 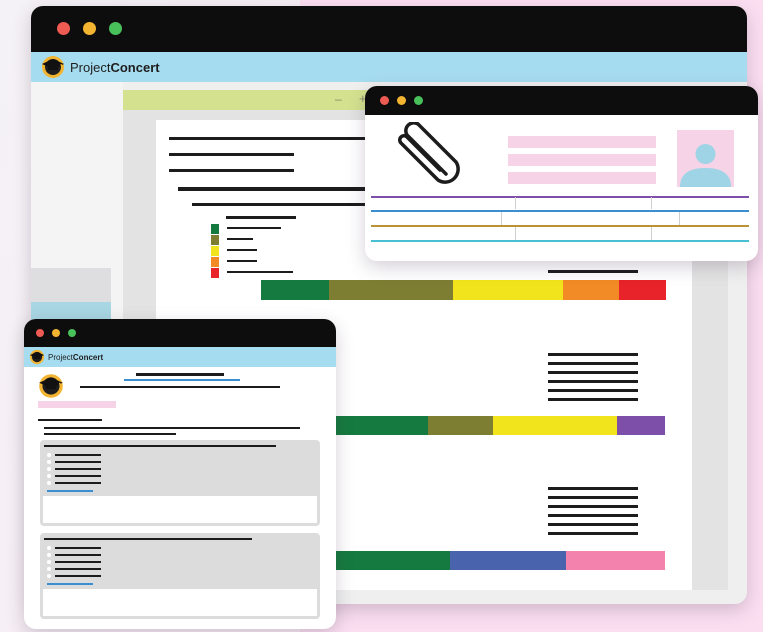 I want to click on mobile-brand-logo: Project Concert, so click(x=65, y=357).